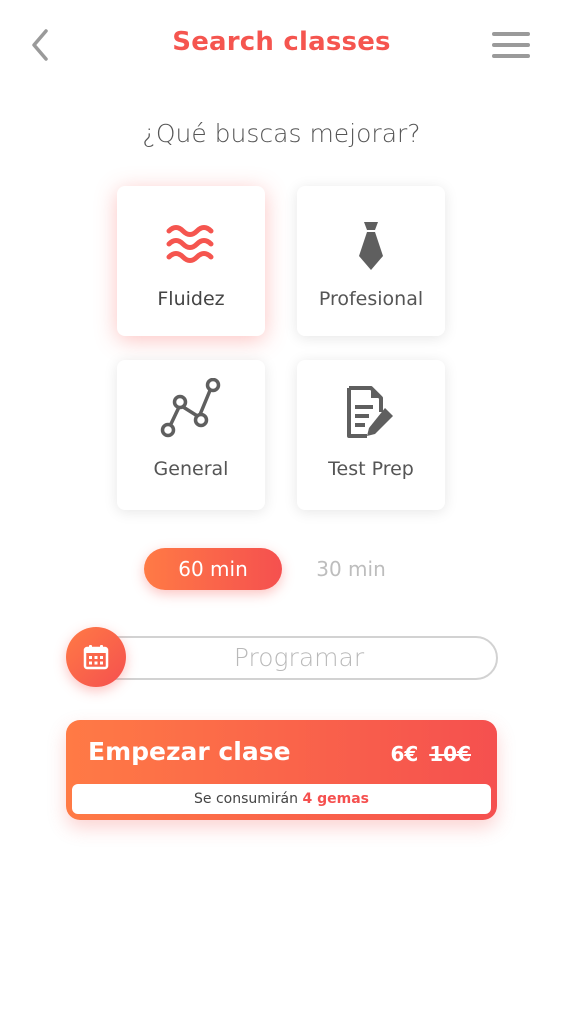 The width and height of the screenshot is (563, 1026). Describe the element at coordinates (281, 133) in the screenshot. I see `goal-question: ¿Qué buscas mejorar?` at that location.